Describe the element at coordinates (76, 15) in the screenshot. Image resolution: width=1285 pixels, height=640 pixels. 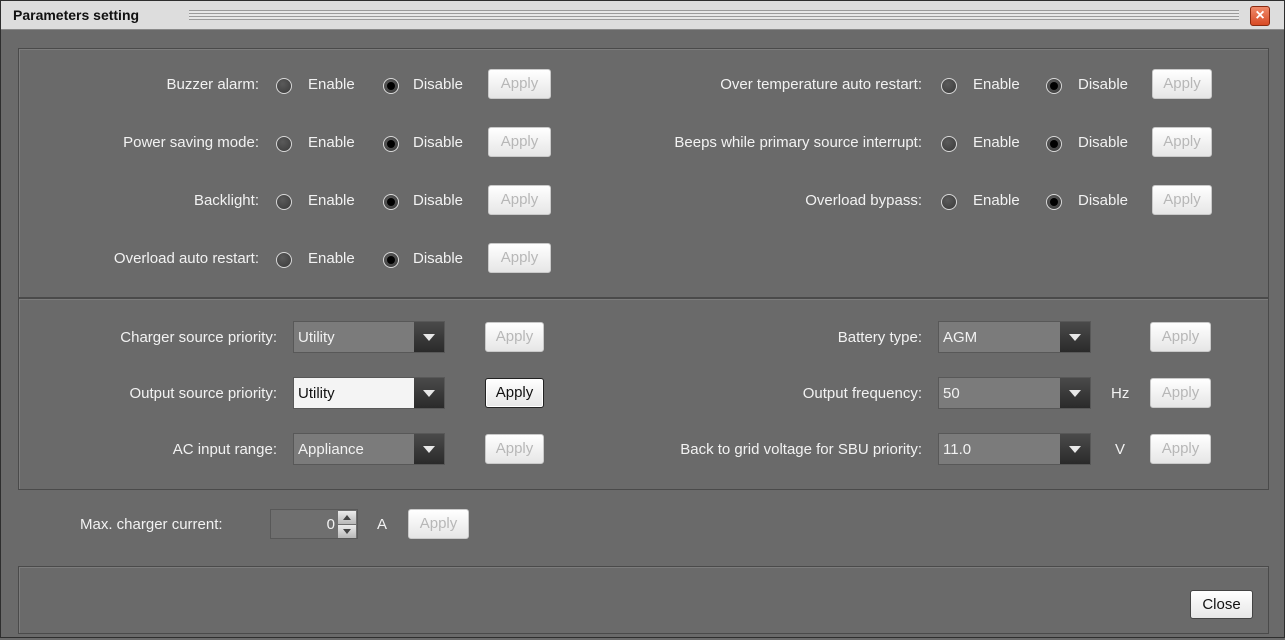
I see `window-title: Parameters setting` at that location.